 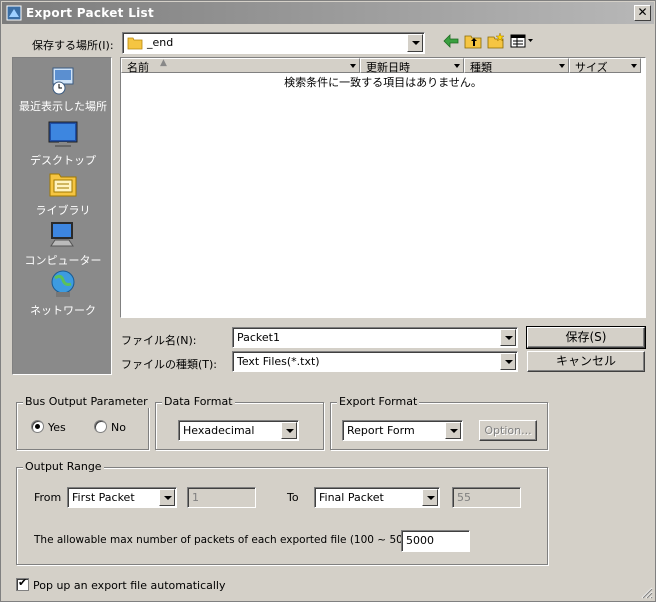 I want to click on view-menu-icon, so click(x=522, y=41).